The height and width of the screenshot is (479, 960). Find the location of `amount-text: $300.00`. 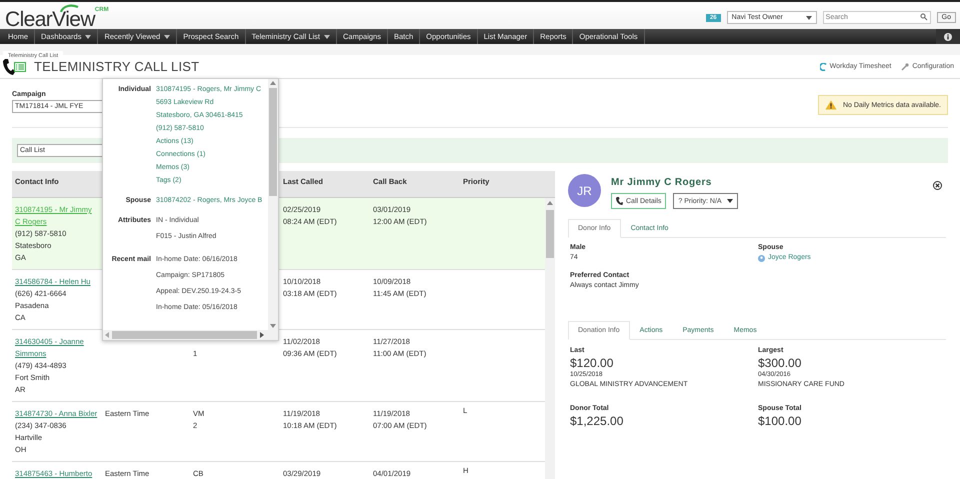

amount-text: $300.00 is located at coordinates (780, 363).